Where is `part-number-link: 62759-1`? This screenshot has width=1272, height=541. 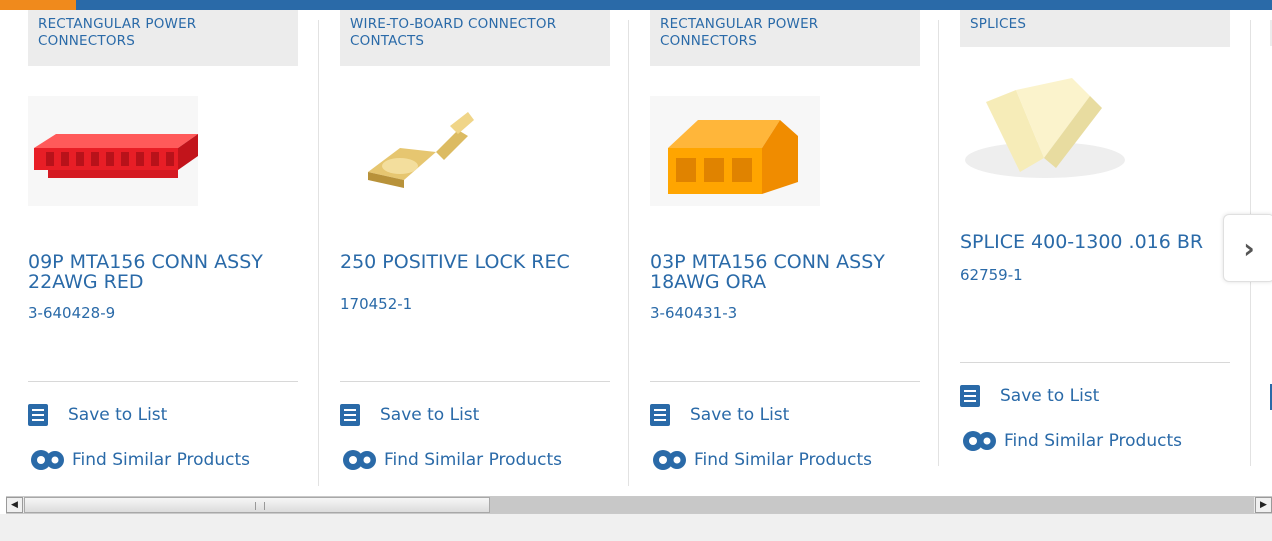
part-number-link: 62759-1 is located at coordinates (991, 275).